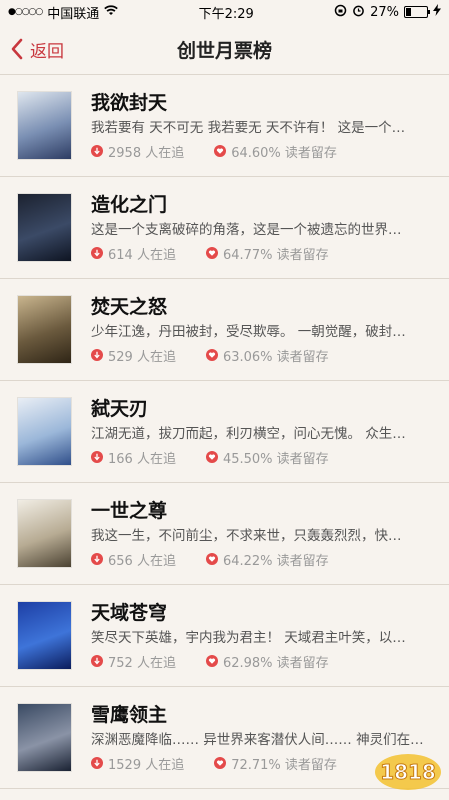  I want to click on rotation-lock-icon, so click(340, 12).